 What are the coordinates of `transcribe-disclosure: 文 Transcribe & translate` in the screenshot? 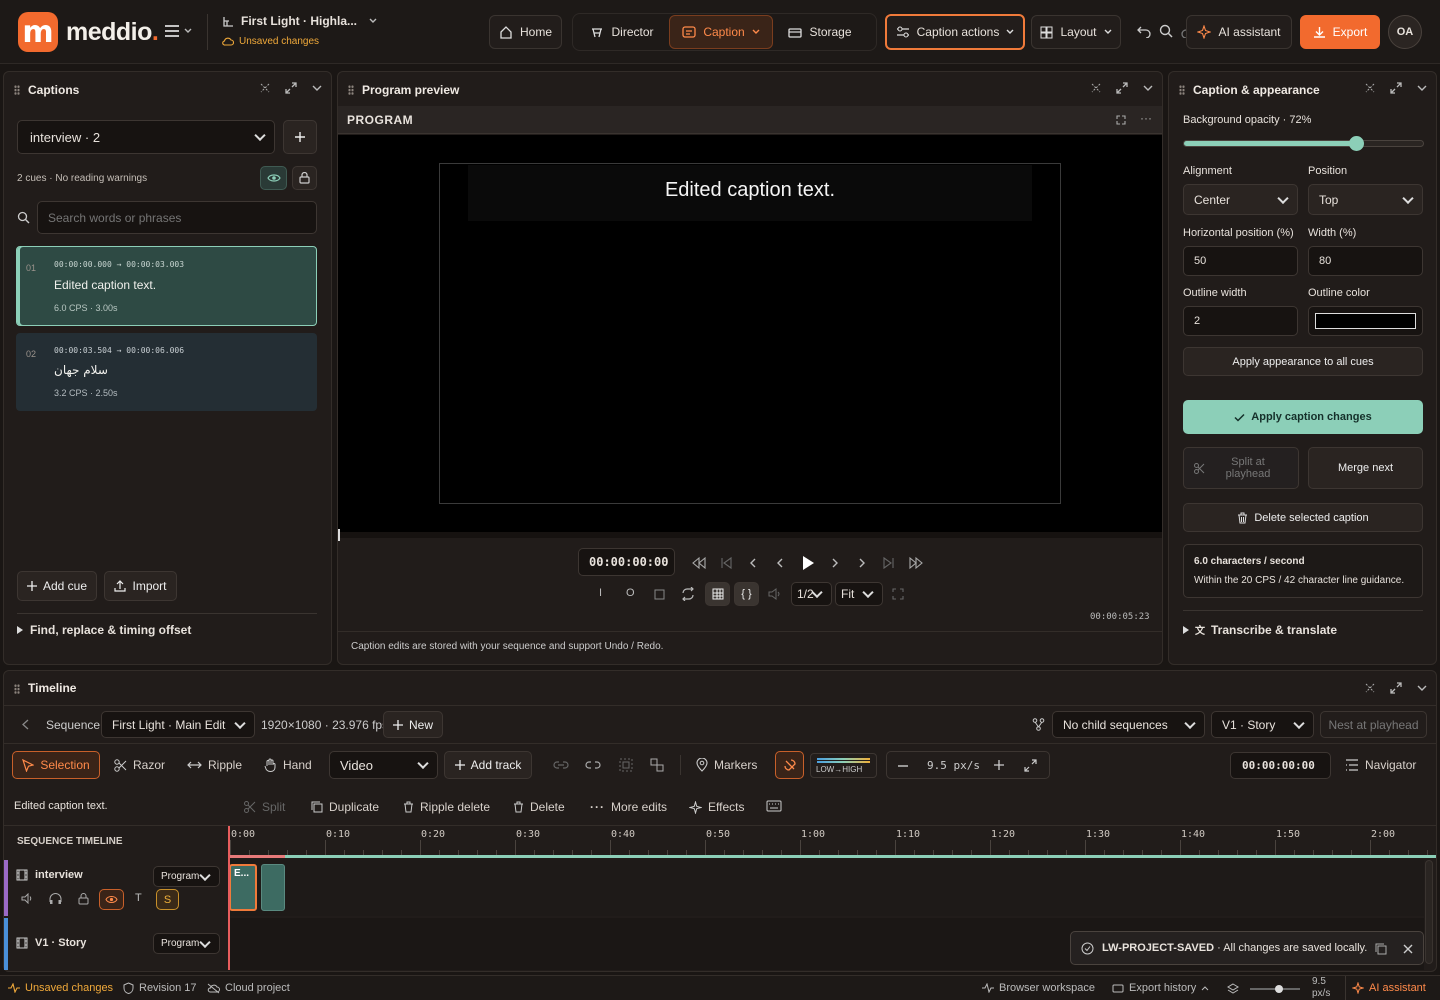 It's located at (1260, 629).